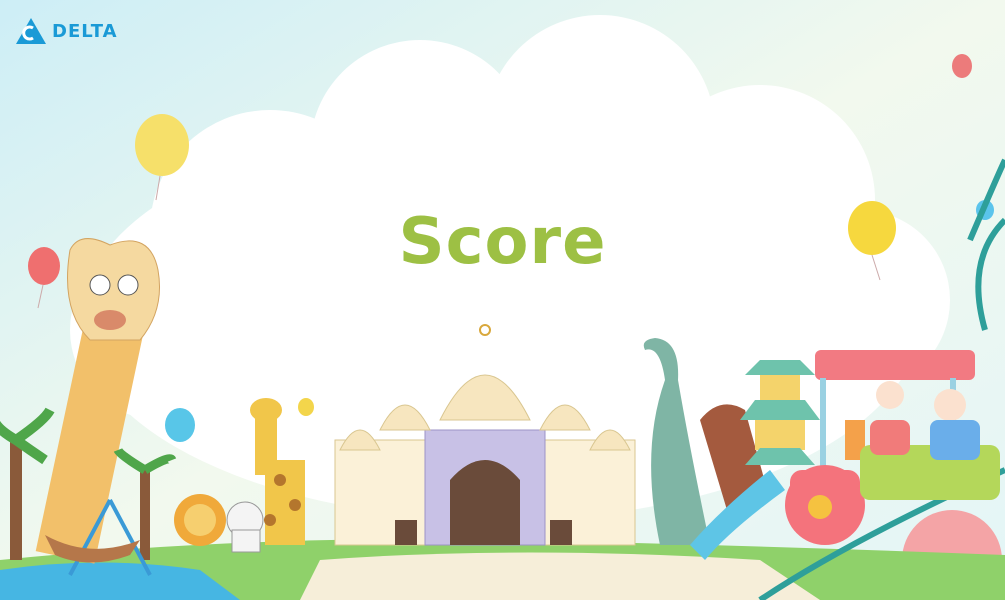 This screenshot has width=1005, height=600. What do you see at coordinates (245, 527) in the screenshot?
I see `white-tiger` at bounding box center [245, 527].